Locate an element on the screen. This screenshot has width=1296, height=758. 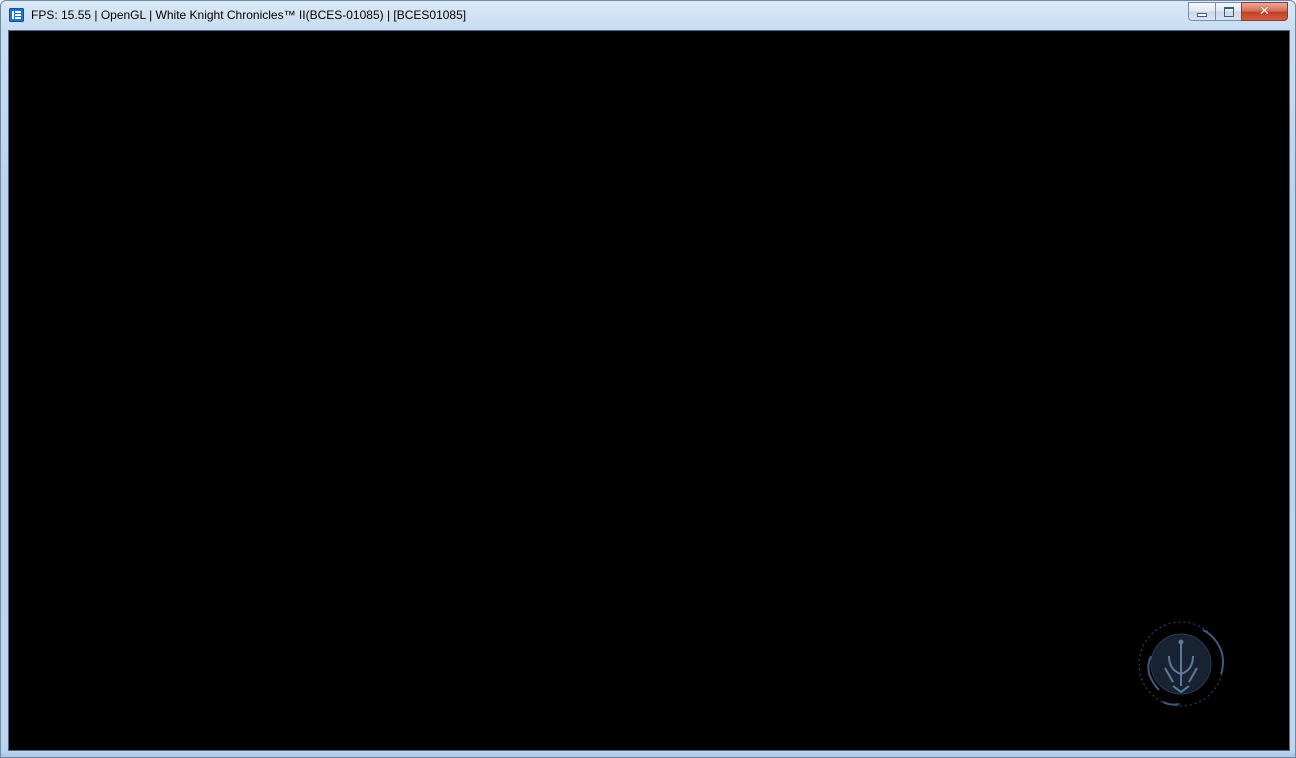
close-icon: ✕ is located at coordinates (1264, 11).